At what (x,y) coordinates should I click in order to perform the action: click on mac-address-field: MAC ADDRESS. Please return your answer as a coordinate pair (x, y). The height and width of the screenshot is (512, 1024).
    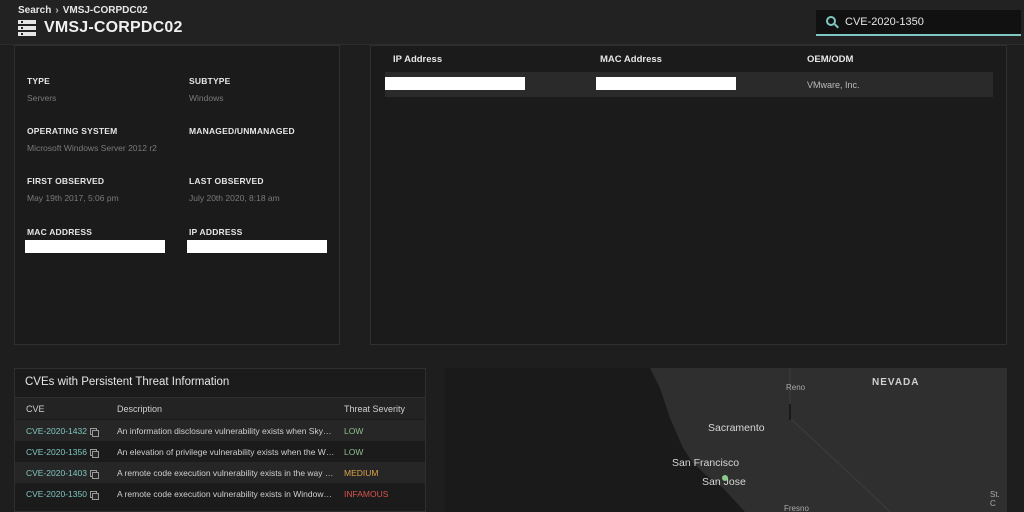
    Looking at the image, I should click on (59, 232).